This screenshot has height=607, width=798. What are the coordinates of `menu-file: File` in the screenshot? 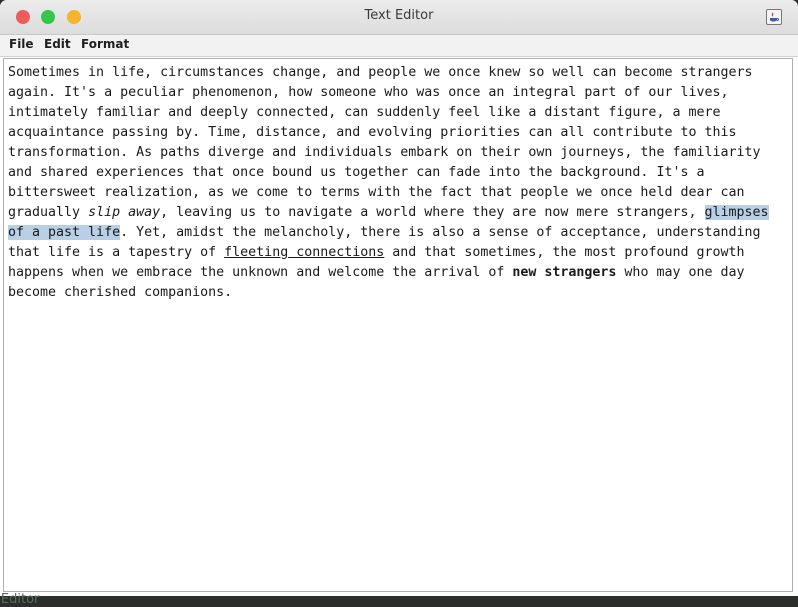 It's located at (21, 44).